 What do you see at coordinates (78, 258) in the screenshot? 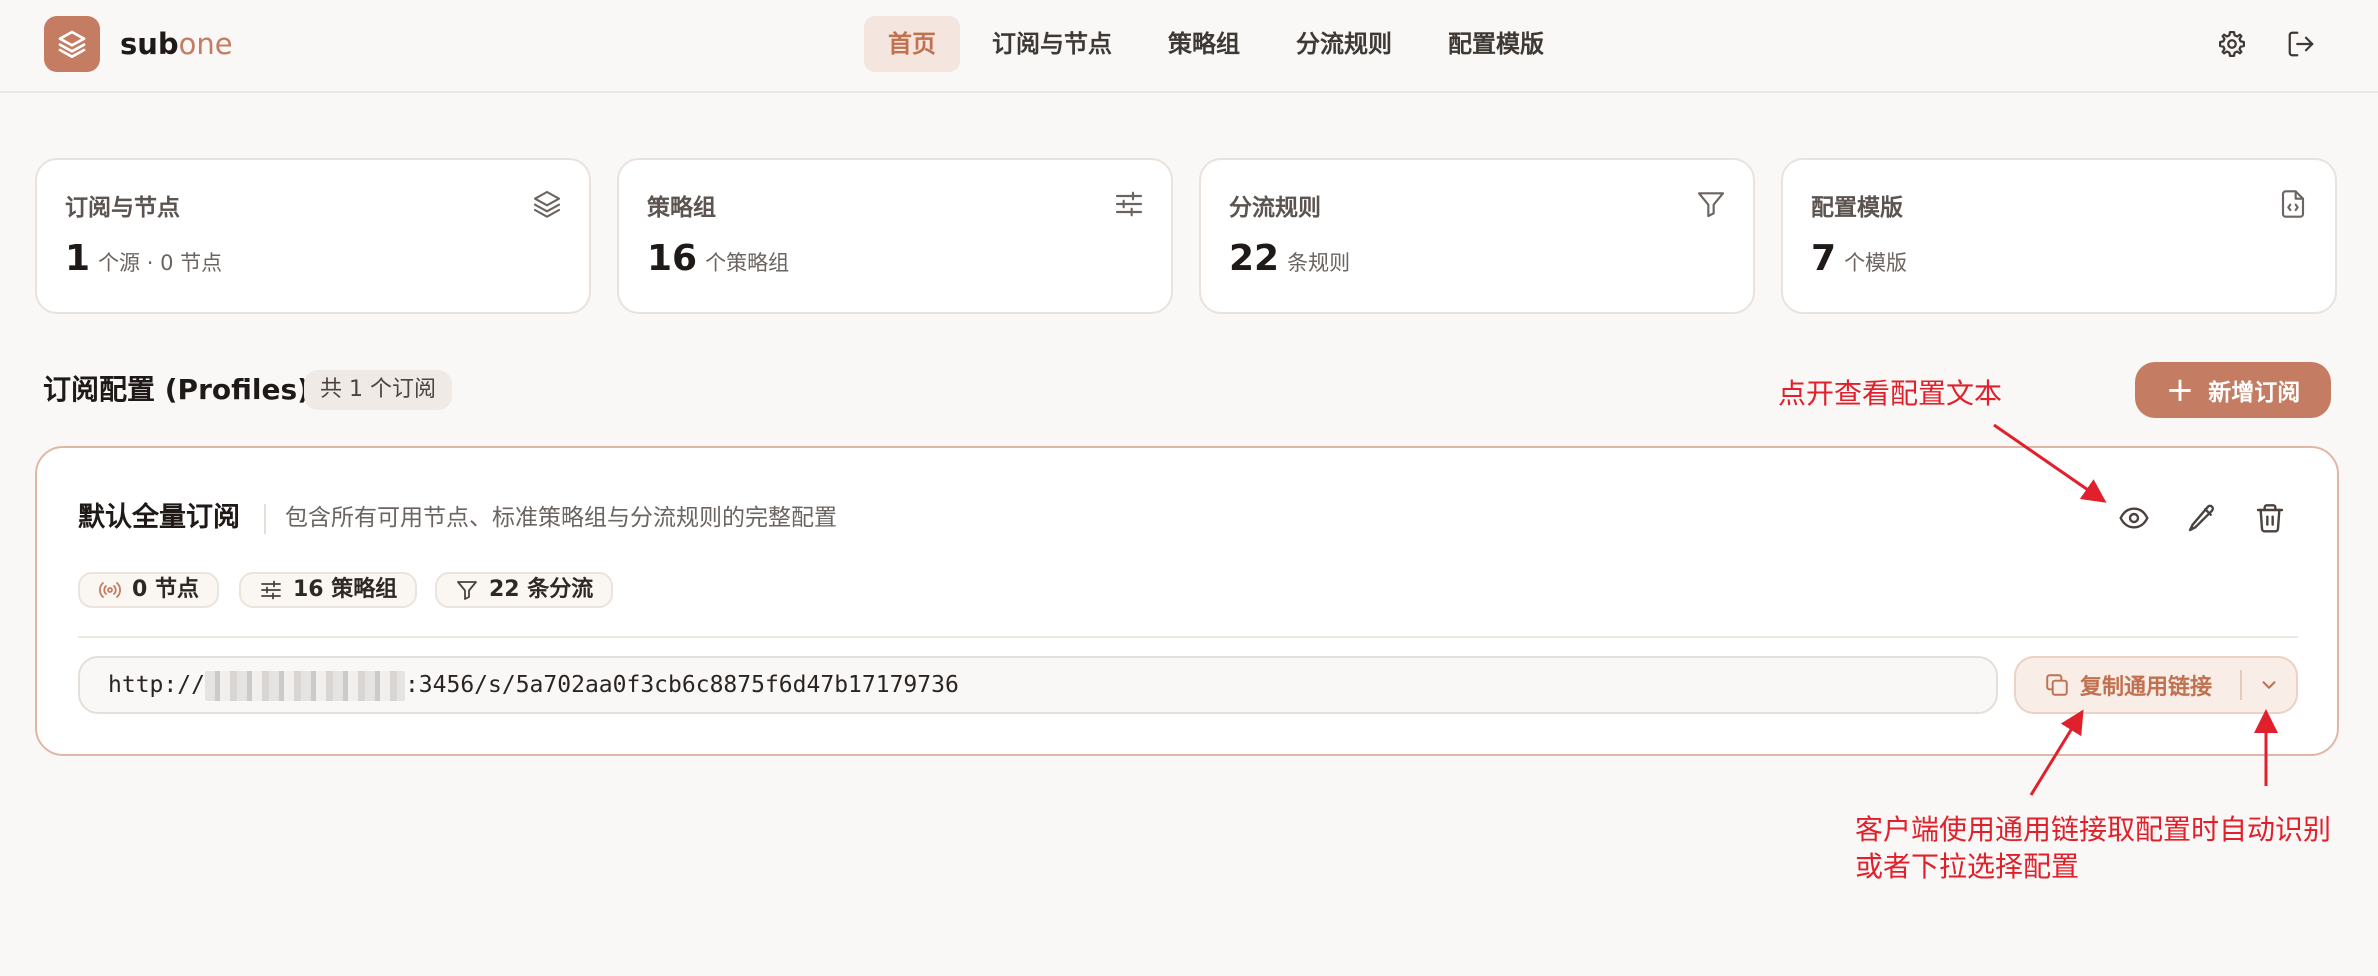
I see `stat-value: 1` at bounding box center [78, 258].